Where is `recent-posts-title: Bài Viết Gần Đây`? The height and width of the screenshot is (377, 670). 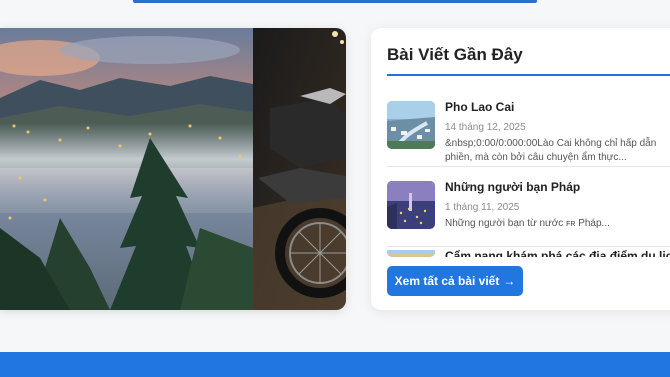
recent-posts-title: Bài Viết Gần Đây is located at coordinates (455, 54).